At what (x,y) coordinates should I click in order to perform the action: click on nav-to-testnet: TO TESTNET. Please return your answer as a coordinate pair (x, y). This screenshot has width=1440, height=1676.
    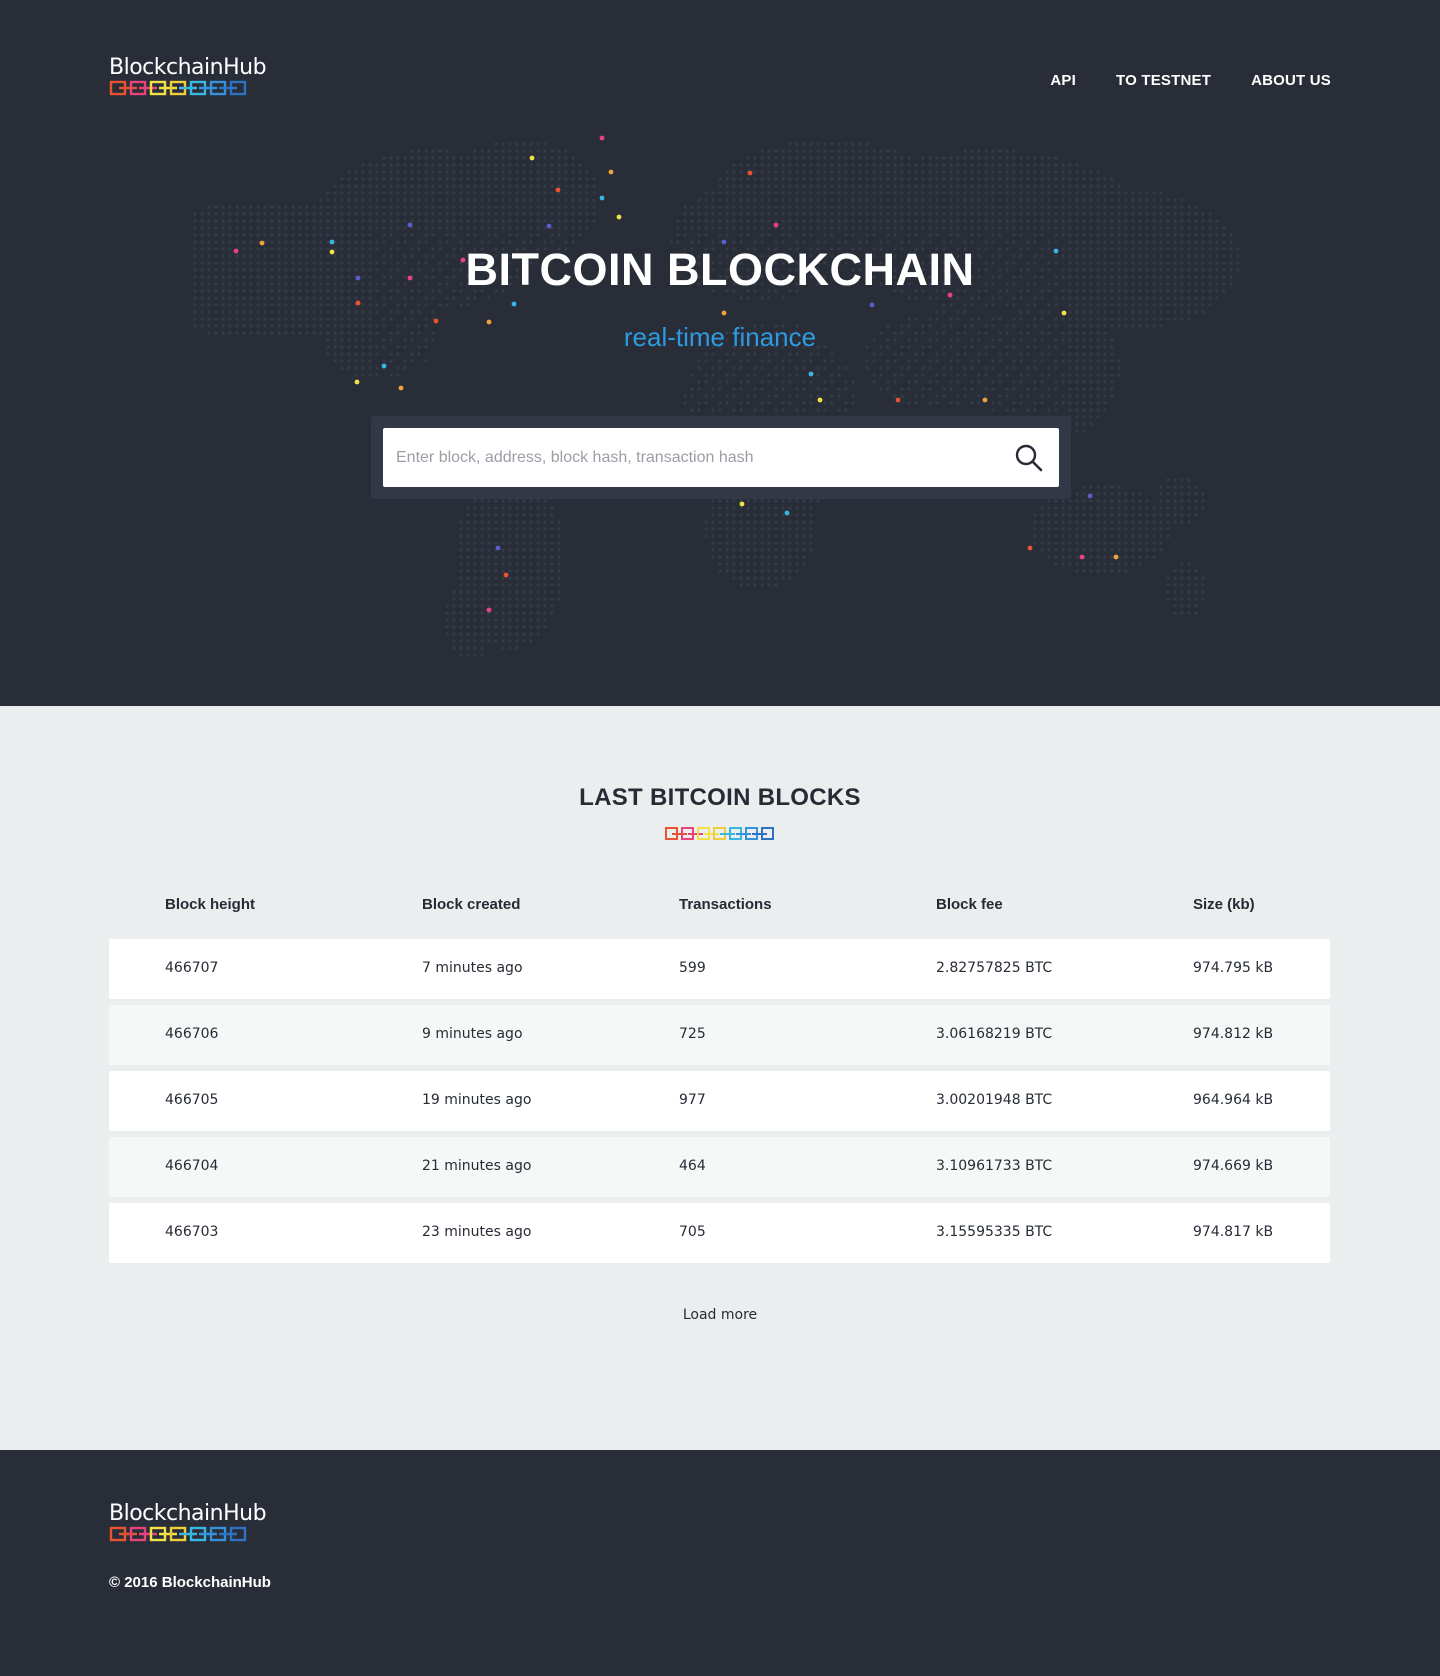
    Looking at the image, I should click on (1163, 80).